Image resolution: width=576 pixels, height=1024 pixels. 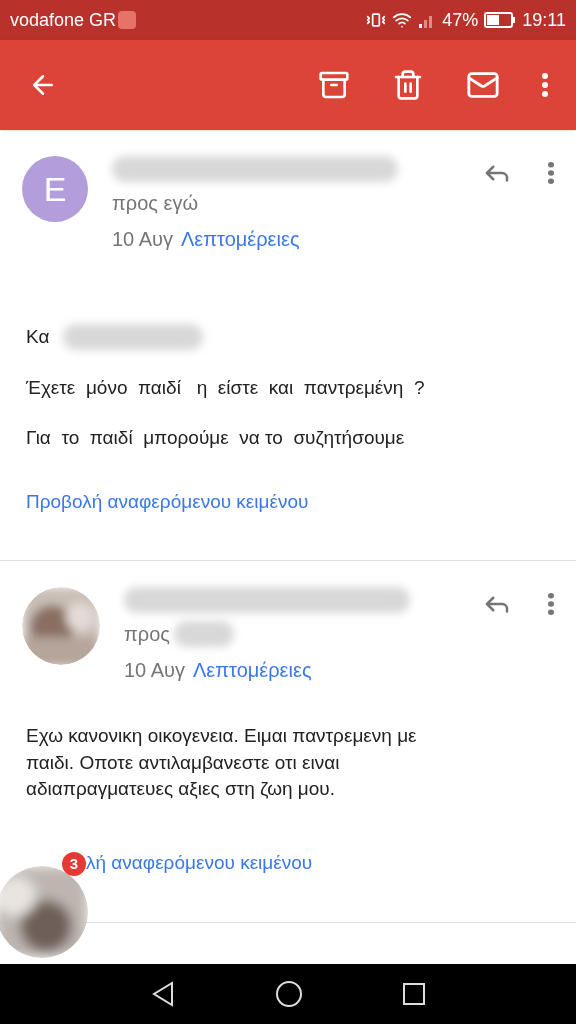 What do you see at coordinates (147, 635) in the screenshot?
I see `recipient-label: προς` at bounding box center [147, 635].